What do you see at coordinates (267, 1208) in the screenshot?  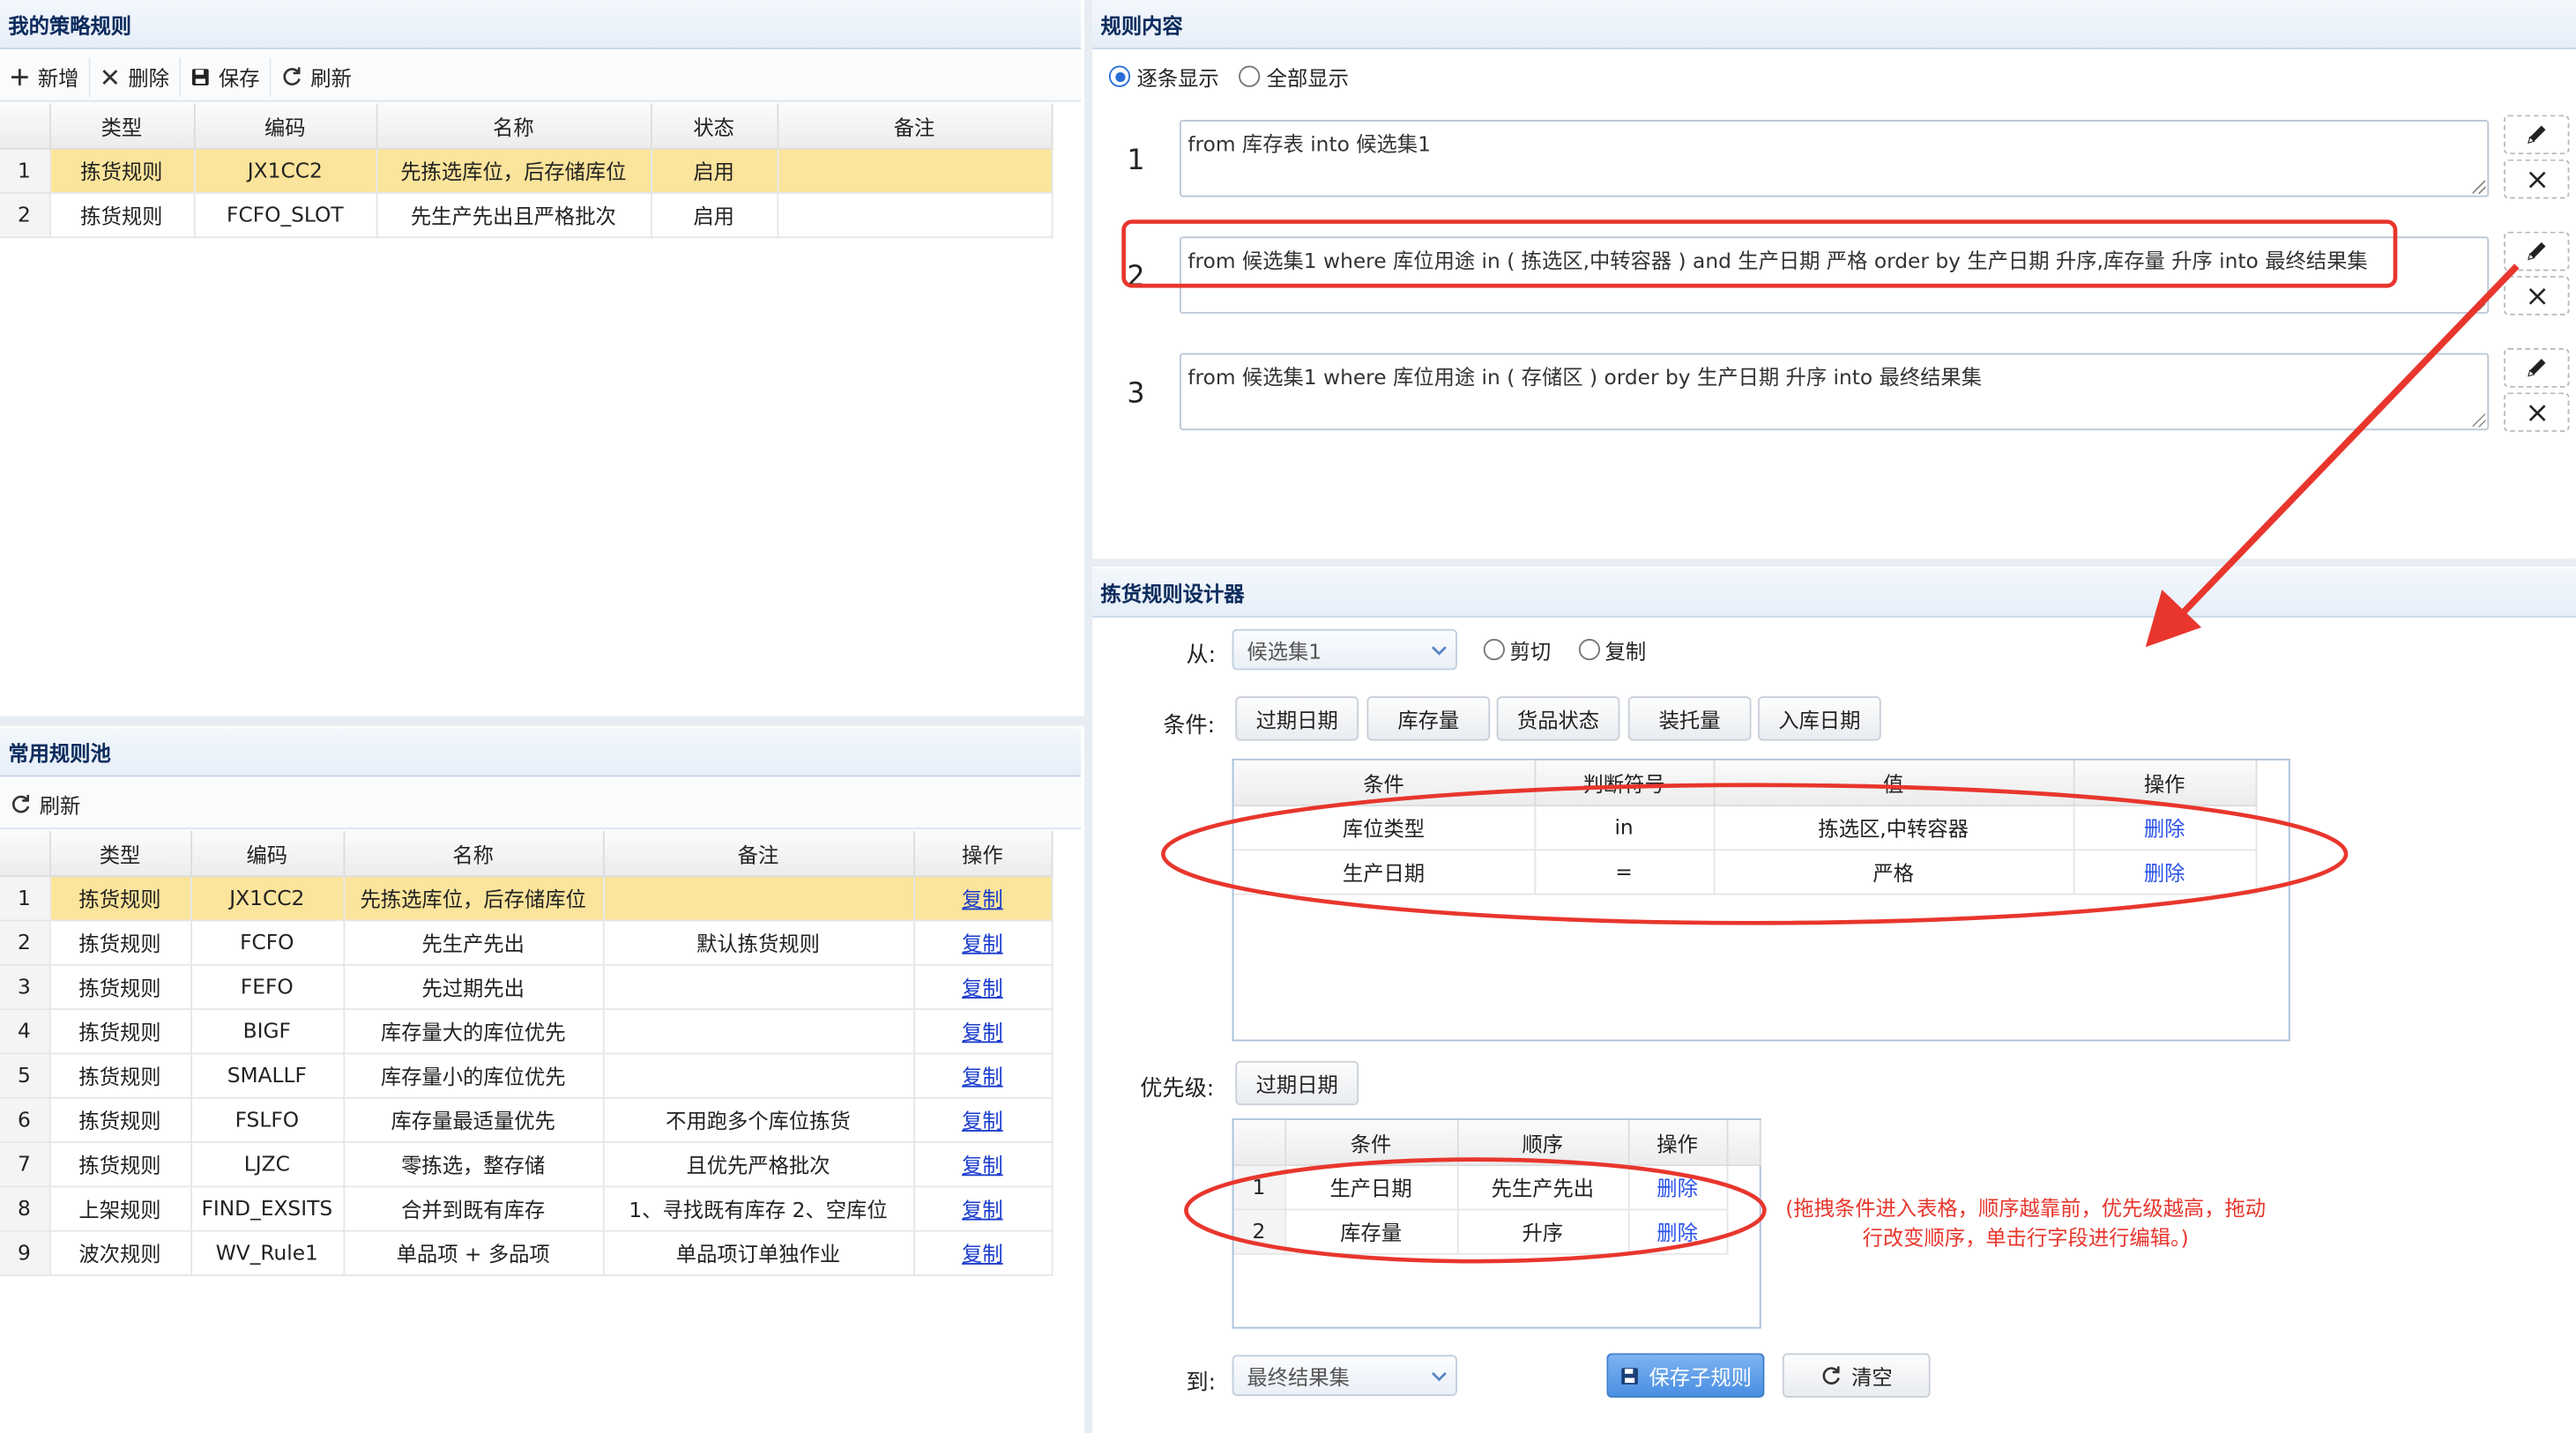 I see `cell-code: FIND_EXSITS` at bounding box center [267, 1208].